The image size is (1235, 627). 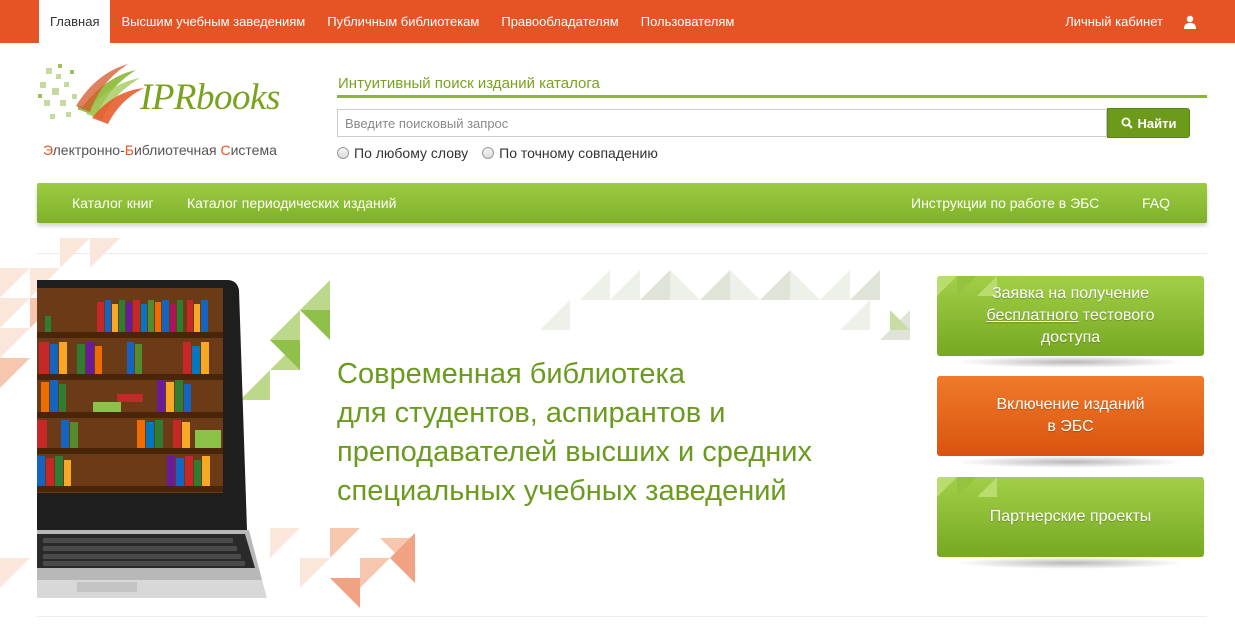 I want to click on site-logo: IPRbooks Электронно-Библиотечная Система, so click(x=172, y=112).